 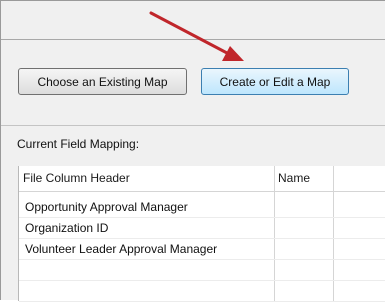 I want to click on table-header: File Column Header Name, so click(x=202, y=179).